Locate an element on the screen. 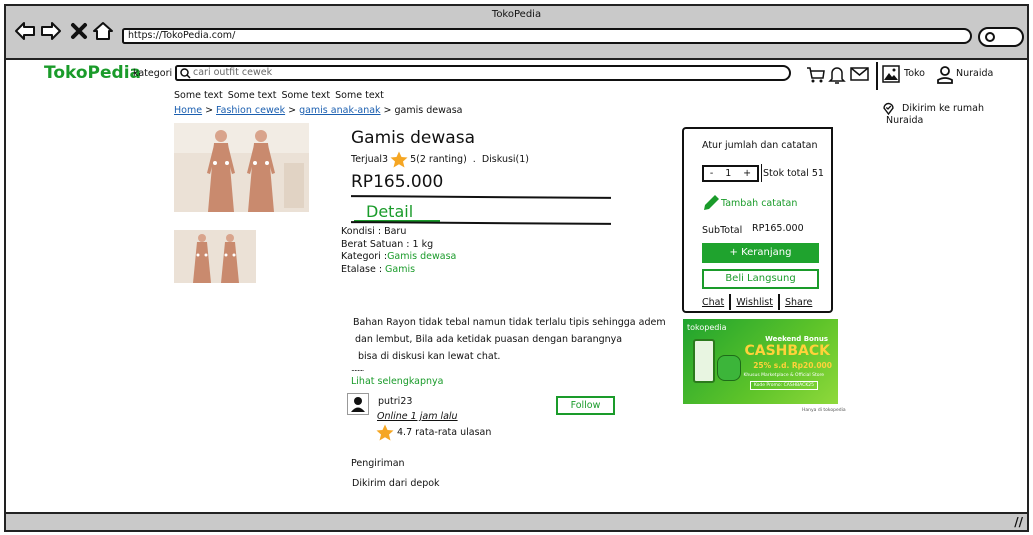 The width and height of the screenshot is (1033, 535). url-bar: https://TokoPedia.com/ is located at coordinates (547, 36).